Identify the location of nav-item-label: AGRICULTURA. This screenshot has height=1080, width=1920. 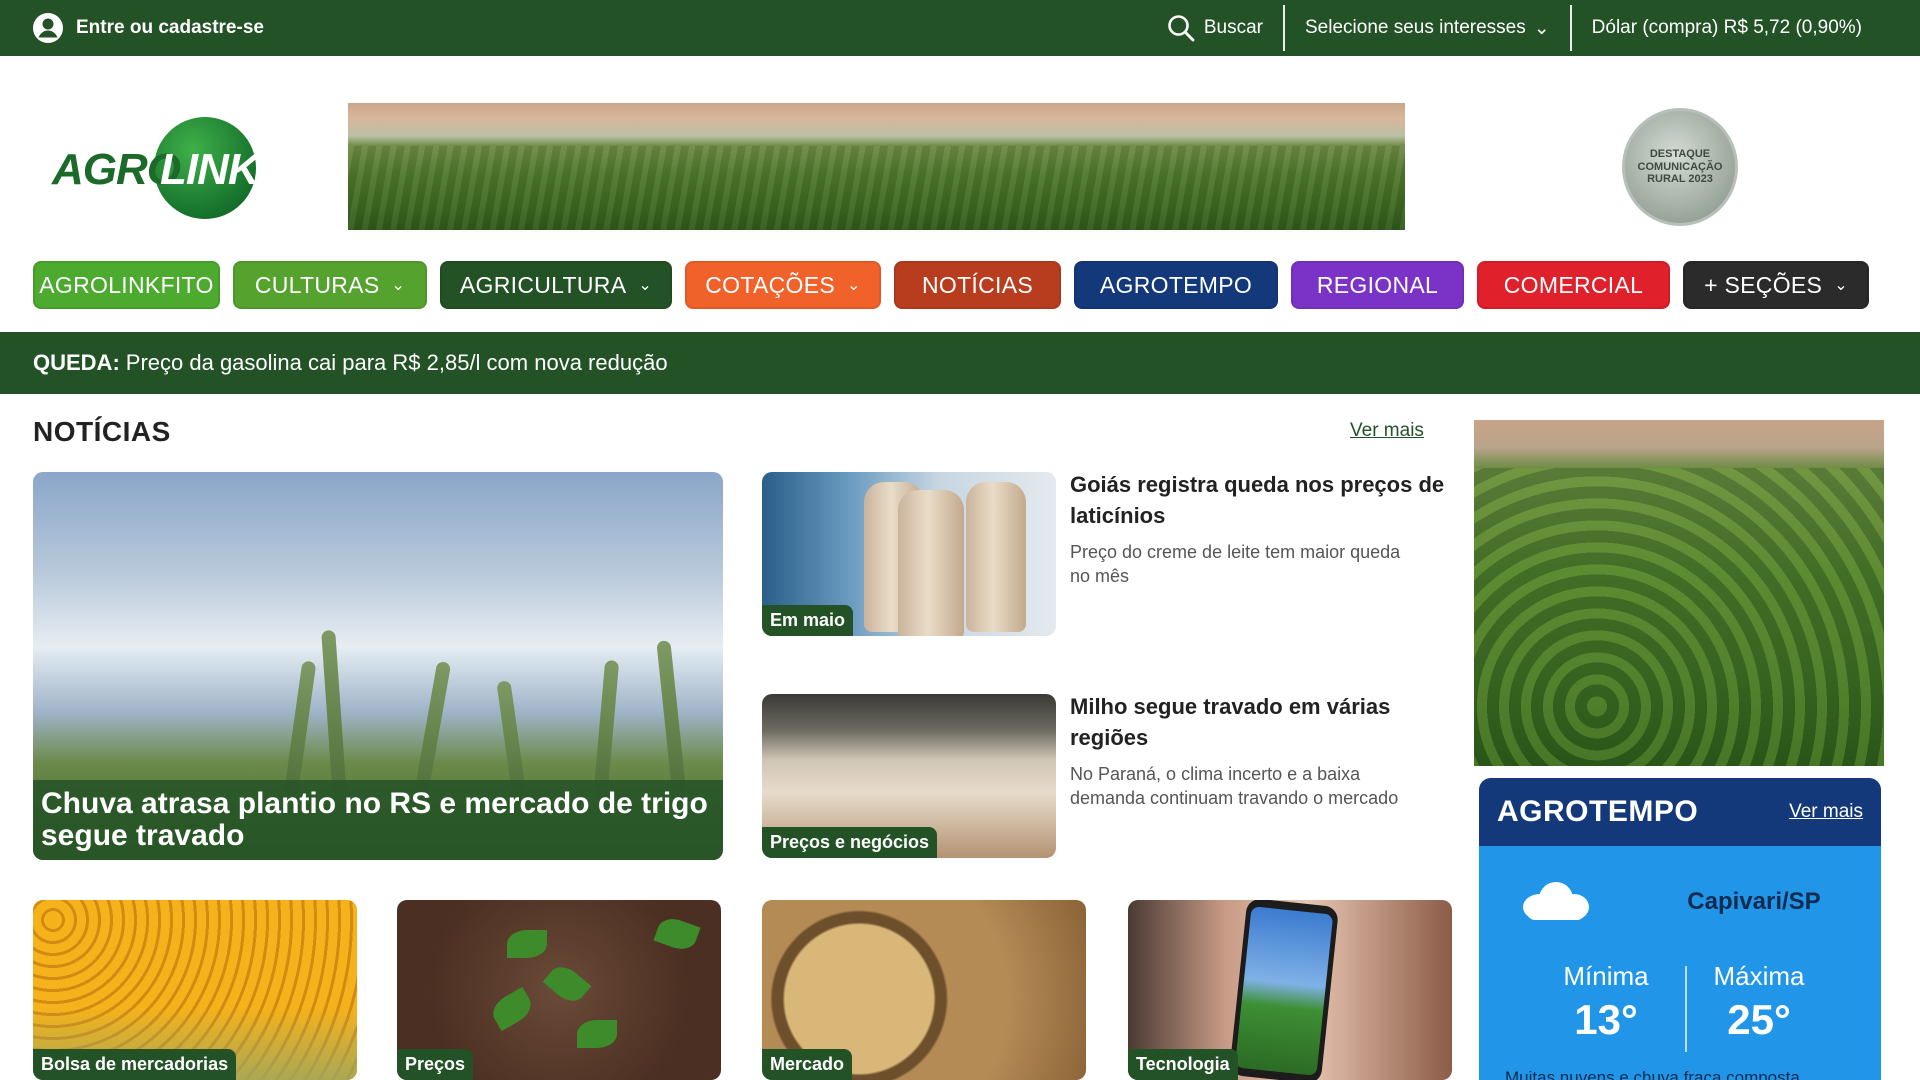
(543, 284).